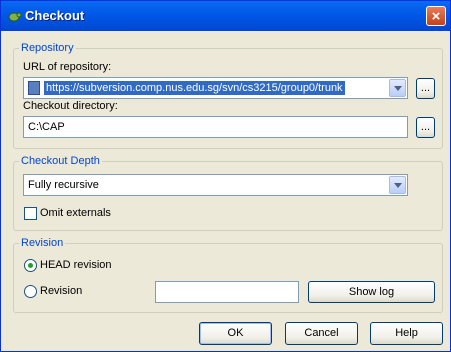 The width and height of the screenshot is (451, 352). Describe the element at coordinates (76, 265) in the screenshot. I see `head-revision-label: HEAD revision` at that location.